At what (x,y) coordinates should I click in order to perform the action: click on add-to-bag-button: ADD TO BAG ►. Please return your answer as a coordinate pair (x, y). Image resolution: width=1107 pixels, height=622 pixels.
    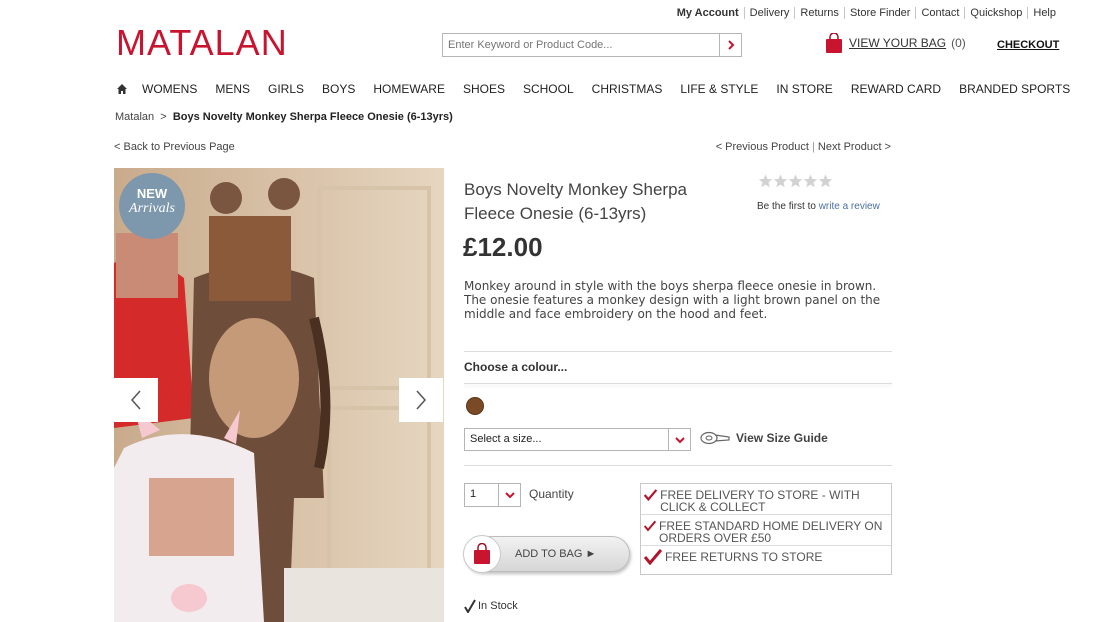
    Looking at the image, I should click on (546, 554).